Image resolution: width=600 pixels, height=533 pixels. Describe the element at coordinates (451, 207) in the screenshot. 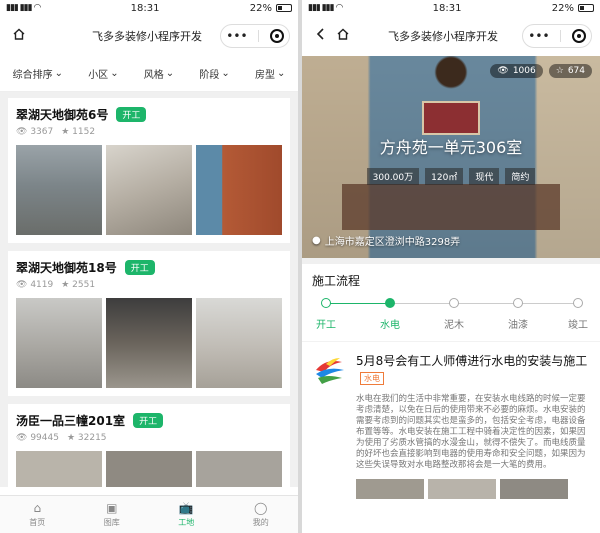

I see `sofa-area` at that location.